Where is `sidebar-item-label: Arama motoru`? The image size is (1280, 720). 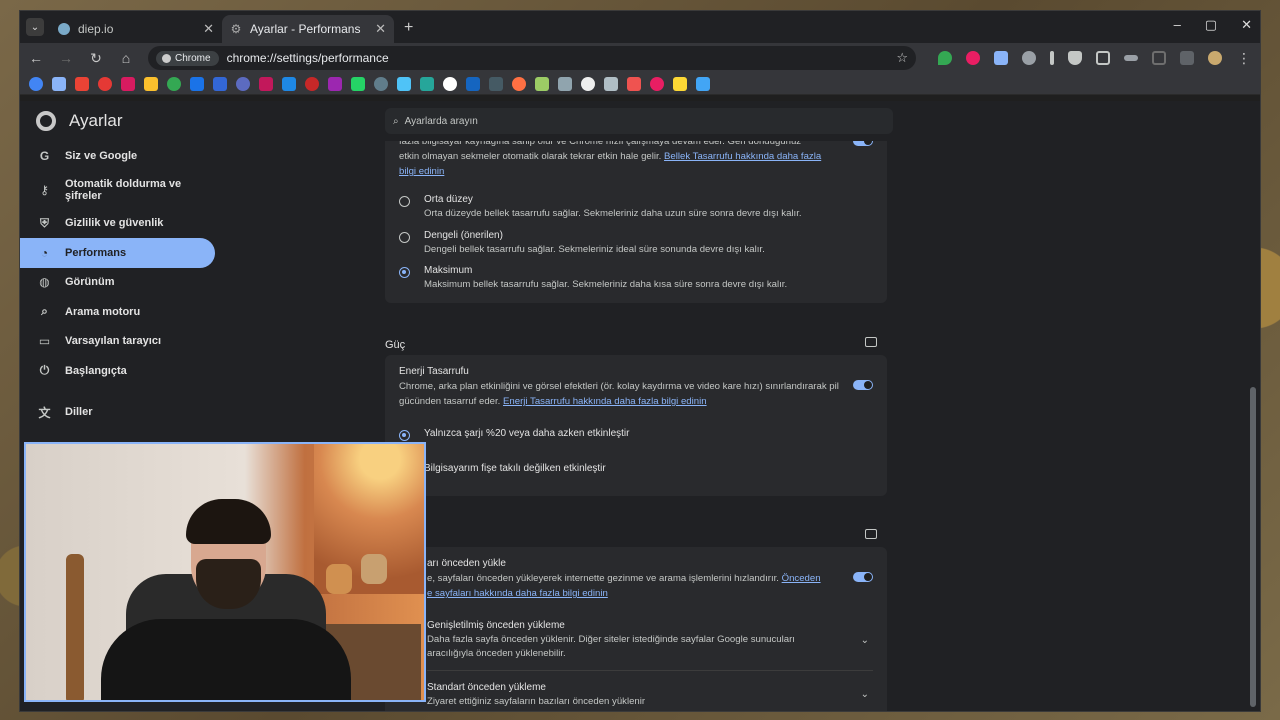
sidebar-item-label: Arama motoru is located at coordinates (103, 311).